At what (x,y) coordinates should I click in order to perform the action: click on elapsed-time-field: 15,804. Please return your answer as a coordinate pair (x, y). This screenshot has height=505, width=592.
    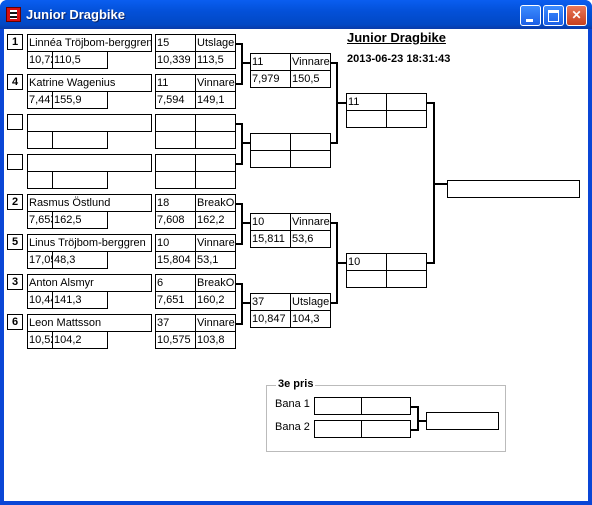
    Looking at the image, I should click on (175, 260).